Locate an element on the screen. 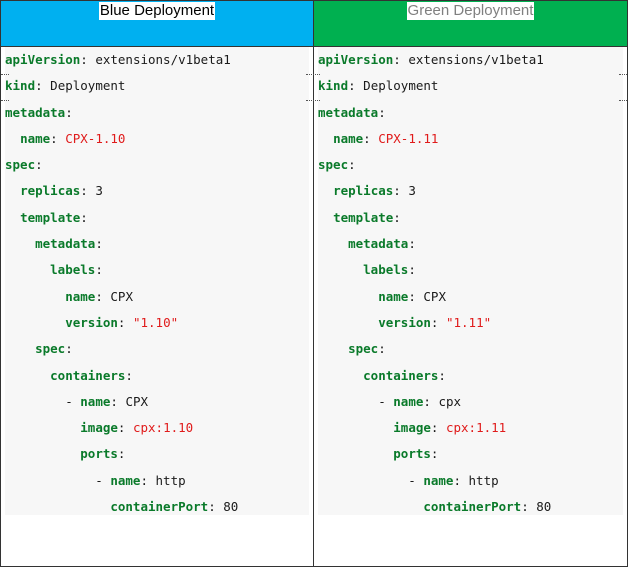  yaml-value: cpx is located at coordinates (450, 401).